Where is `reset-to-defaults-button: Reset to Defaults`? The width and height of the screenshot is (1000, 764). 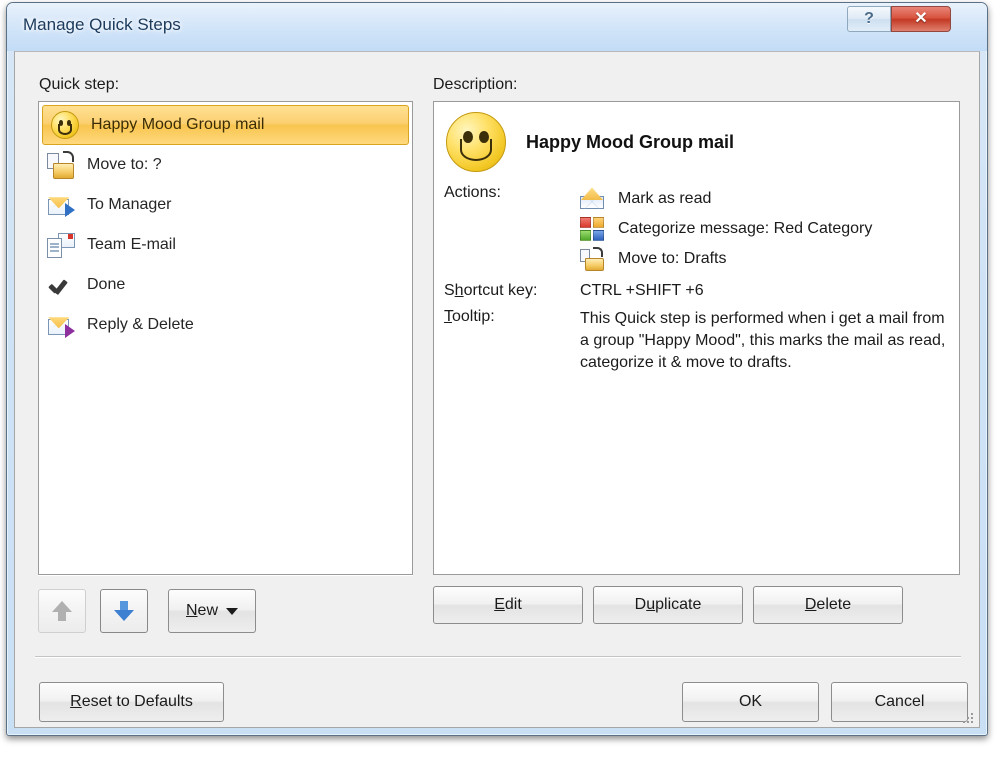
reset-to-defaults-button: Reset to Defaults is located at coordinates (131, 702).